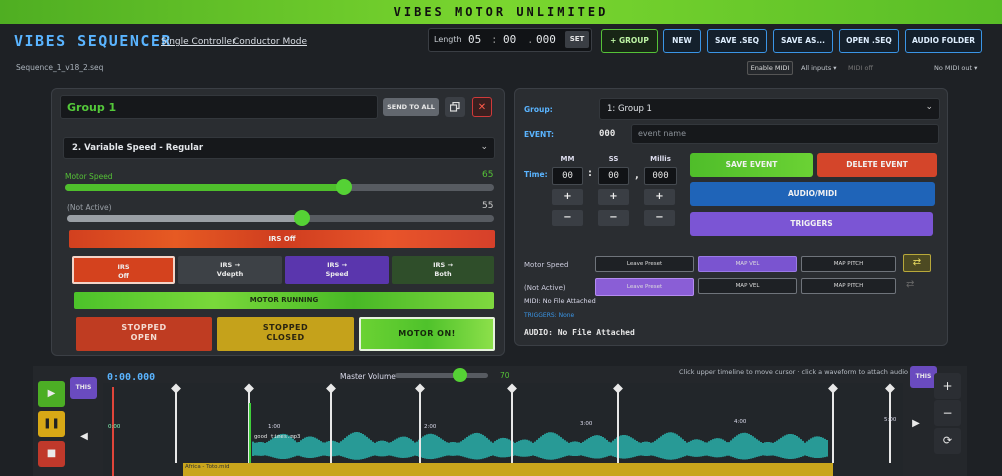 The width and height of the screenshot is (1002, 476). Describe the element at coordinates (494, 39) in the screenshot. I see `length-colon: :` at that location.